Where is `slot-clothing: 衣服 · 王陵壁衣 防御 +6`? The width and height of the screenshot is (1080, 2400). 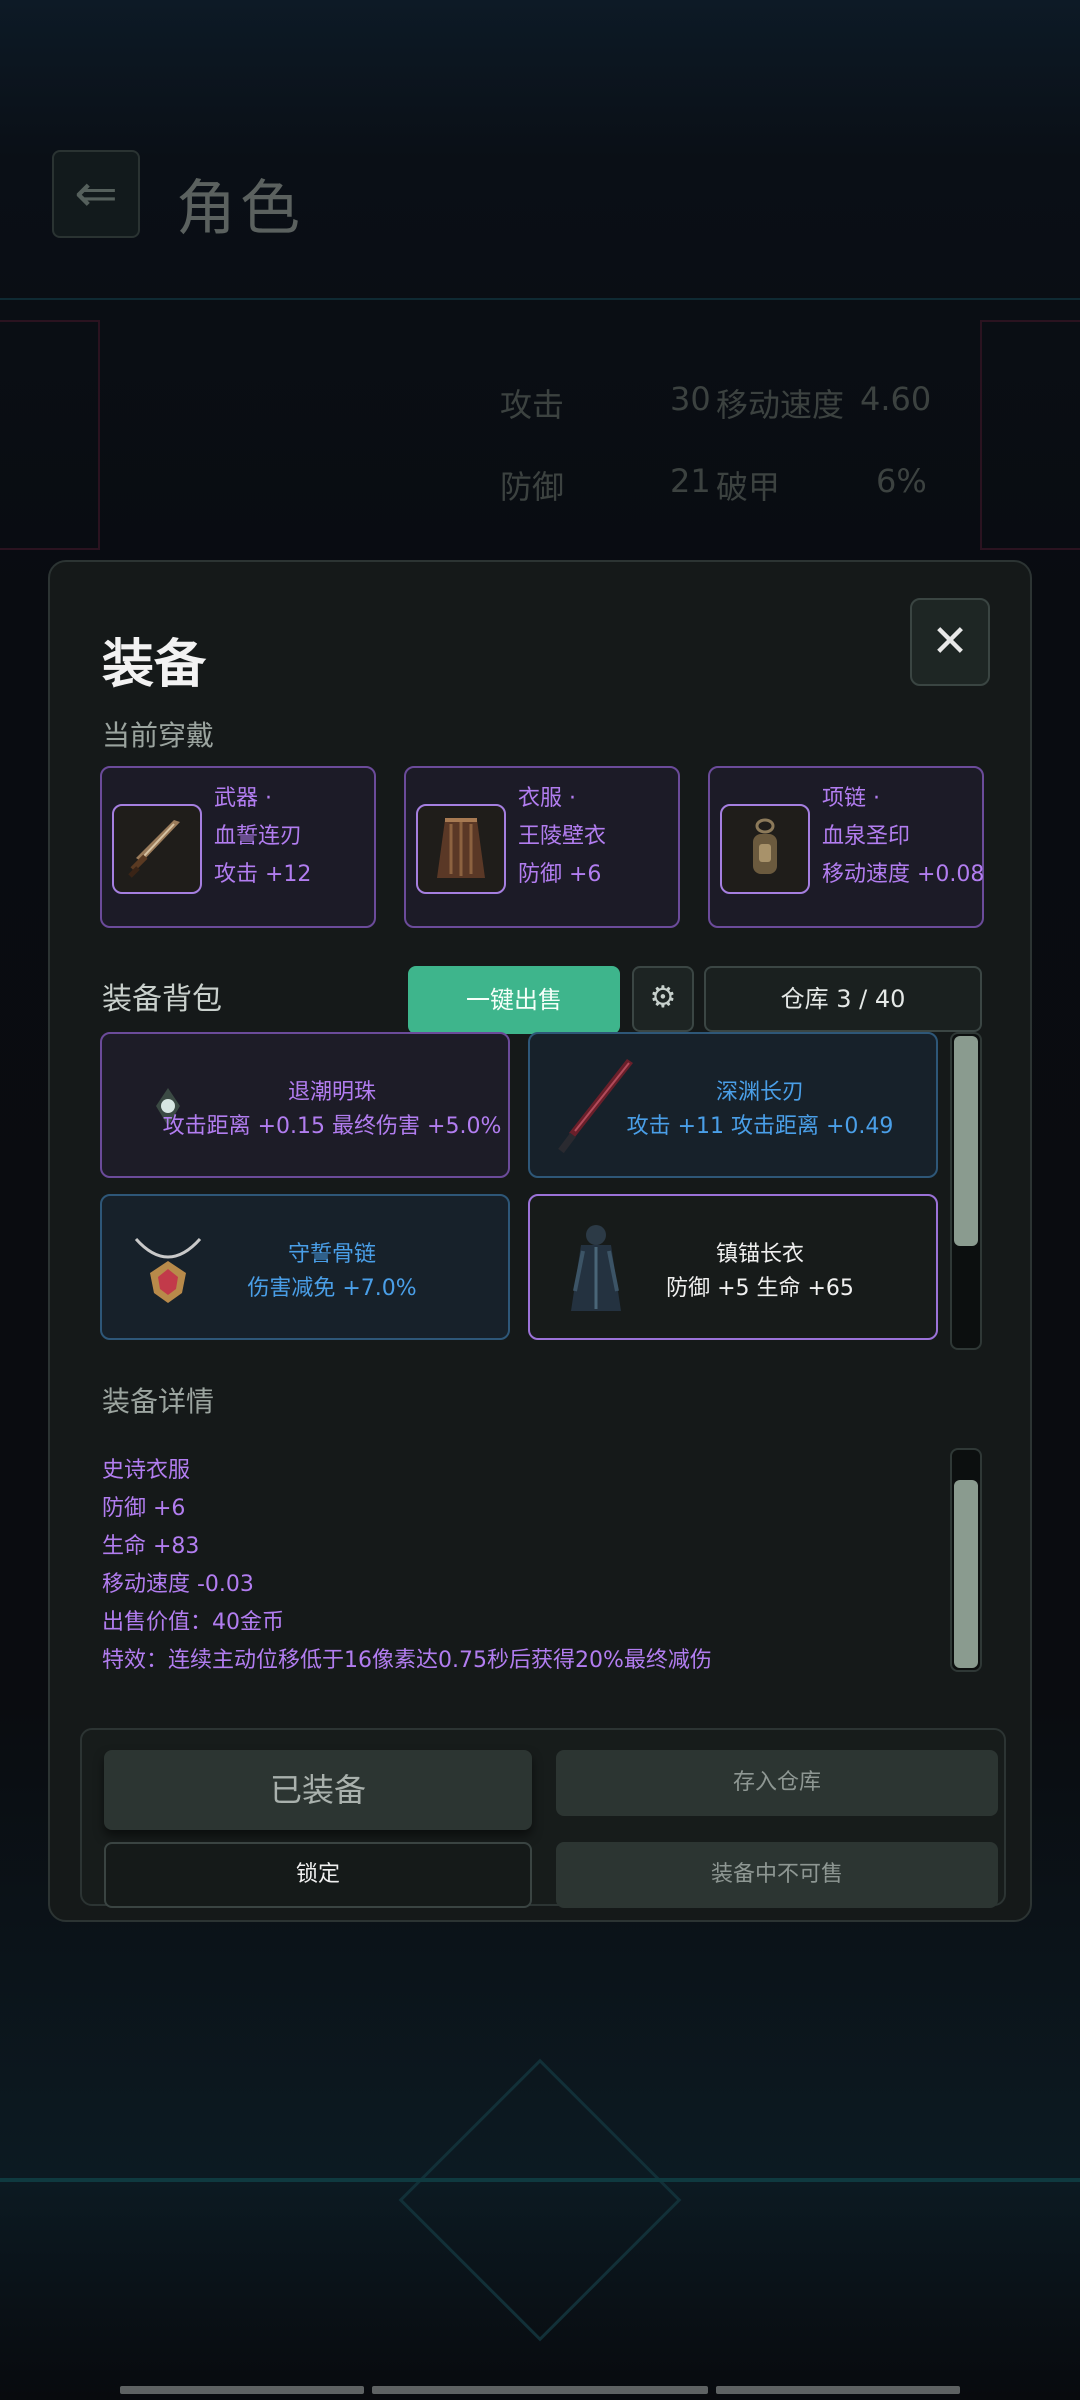
slot-clothing: 衣服 · 王陵壁衣 防御 +6 is located at coordinates (542, 847).